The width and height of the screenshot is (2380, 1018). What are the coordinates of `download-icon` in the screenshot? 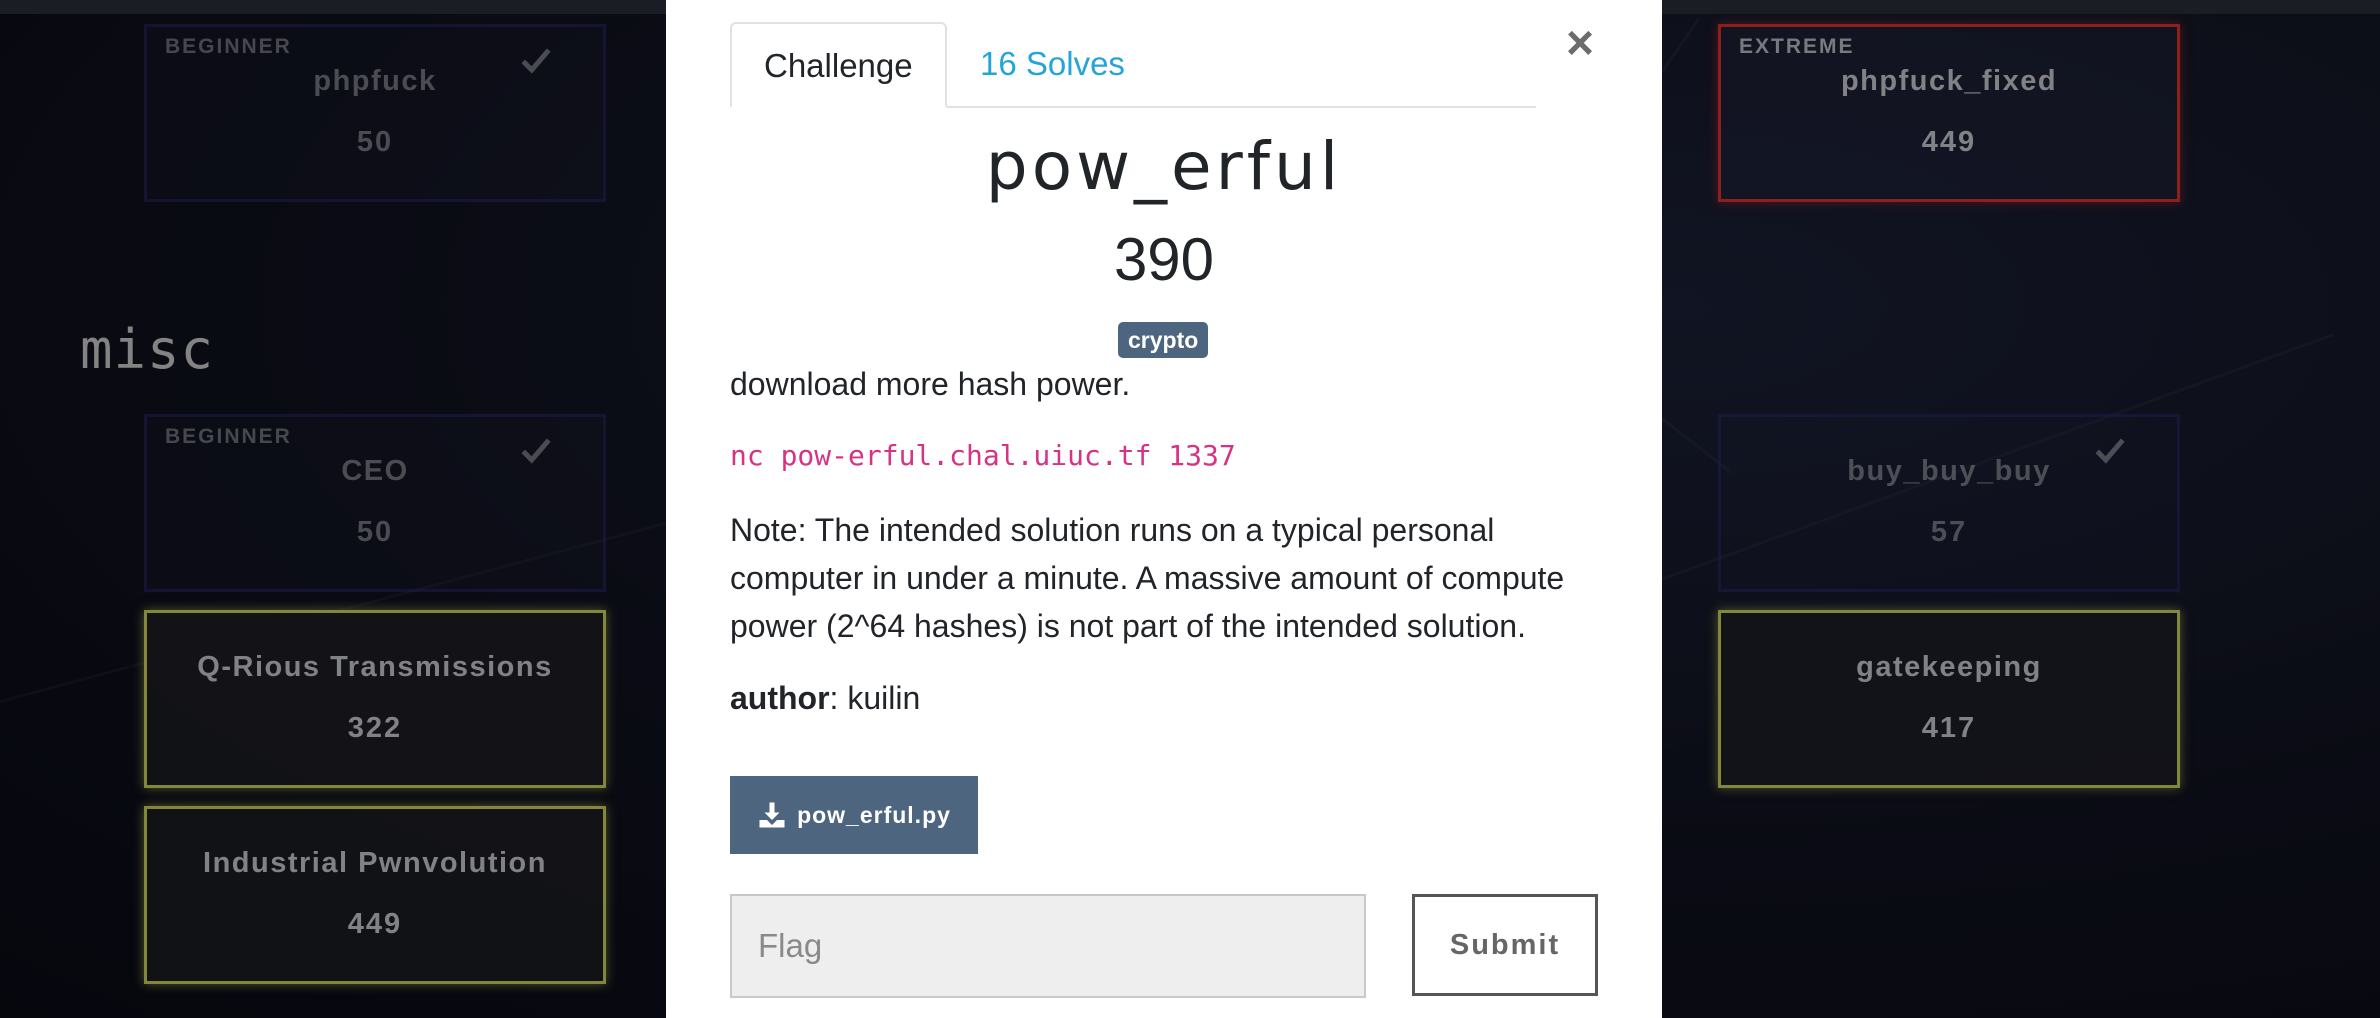 It's located at (772, 815).